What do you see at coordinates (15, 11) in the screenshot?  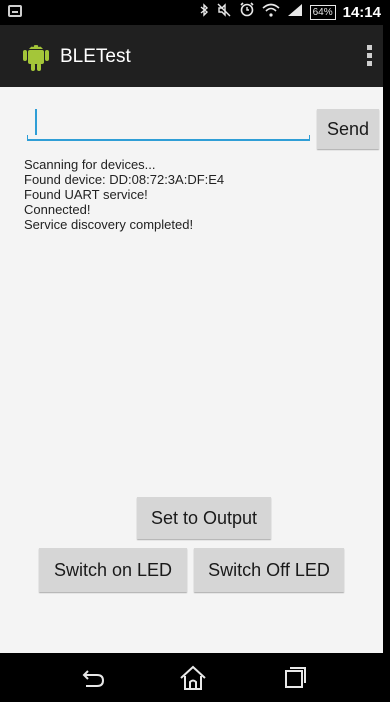 I see `notification-icon` at bounding box center [15, 11].